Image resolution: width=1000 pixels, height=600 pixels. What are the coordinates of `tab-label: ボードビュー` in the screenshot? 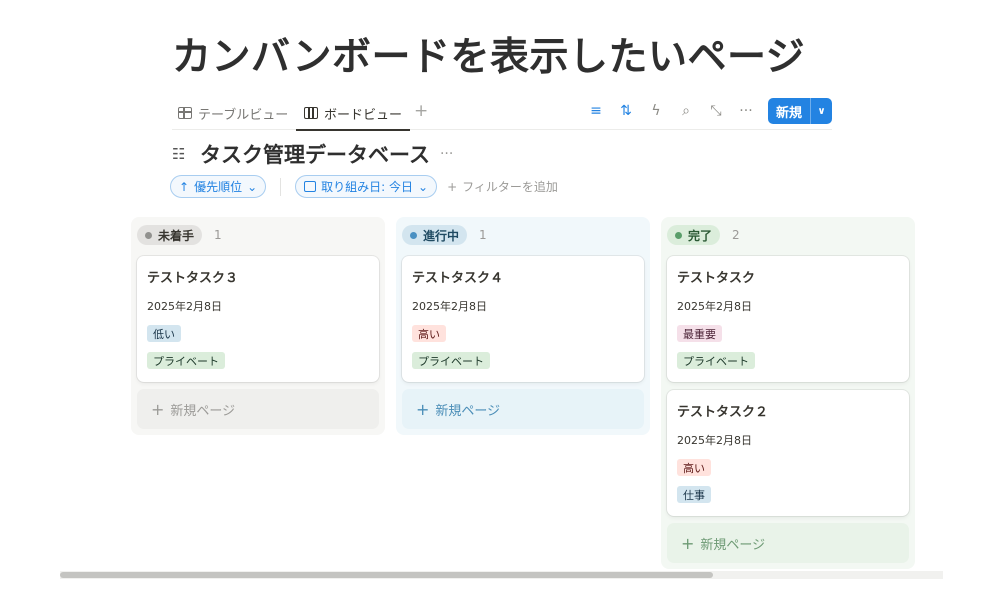 It's located at (363, 115).